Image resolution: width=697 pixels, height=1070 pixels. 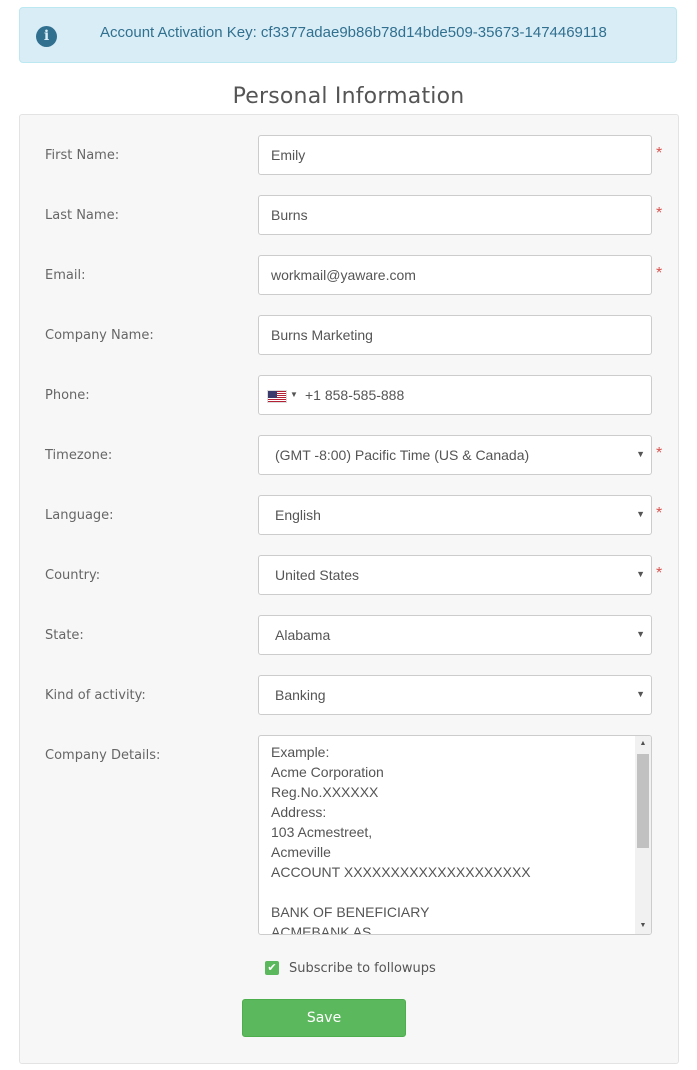 What do you see at coordinates (317, 575) in the screenshot?
I see `country-value: United States` at bounding box center [317, 575].